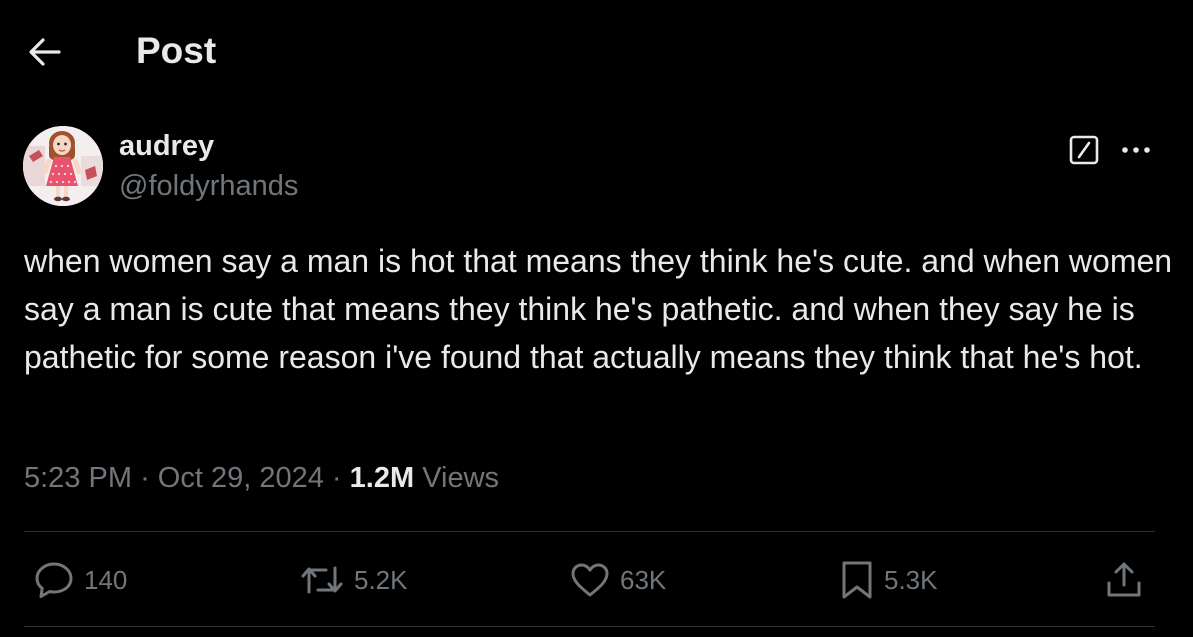  Describe the element at coordinates (618, 580) in the screenshot. I see `like-button: 63K` at that location.